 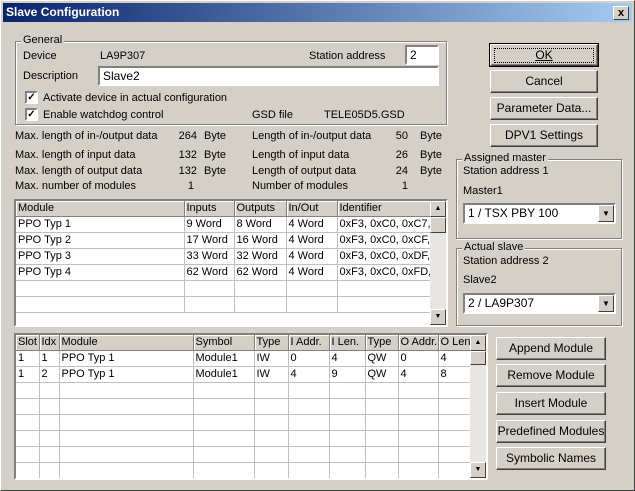 I want to click on cell: 16 Word, so click(x=260, y=240).